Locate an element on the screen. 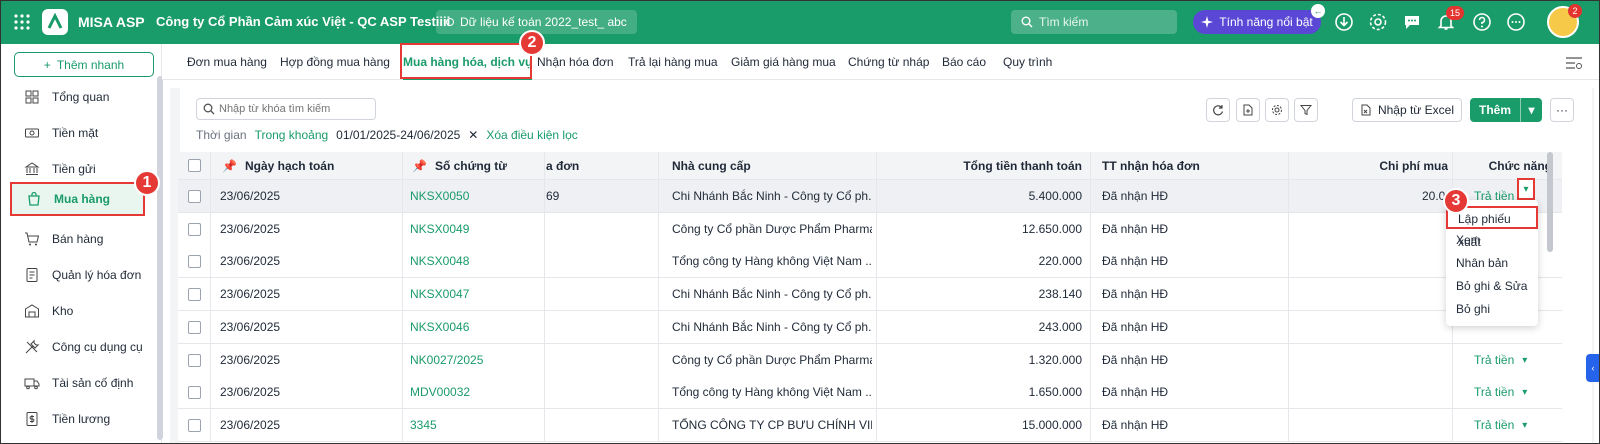 The image size is (1600, 444). cell-doc-no-link: NKSX0048 is located at coordinates (475, 261).